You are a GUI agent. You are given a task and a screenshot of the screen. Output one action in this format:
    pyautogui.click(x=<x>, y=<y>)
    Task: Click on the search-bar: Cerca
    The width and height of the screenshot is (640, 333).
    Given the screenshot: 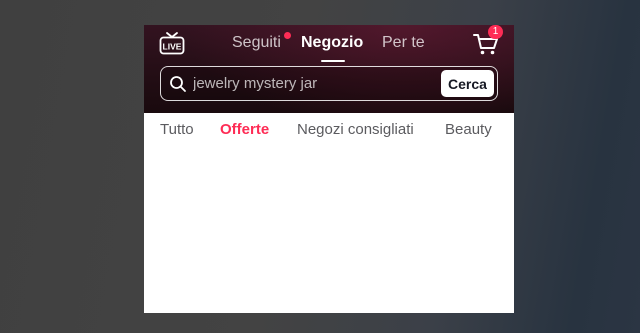 What is the action you would take?
    pyautogui.click(x=329, y=83)
    